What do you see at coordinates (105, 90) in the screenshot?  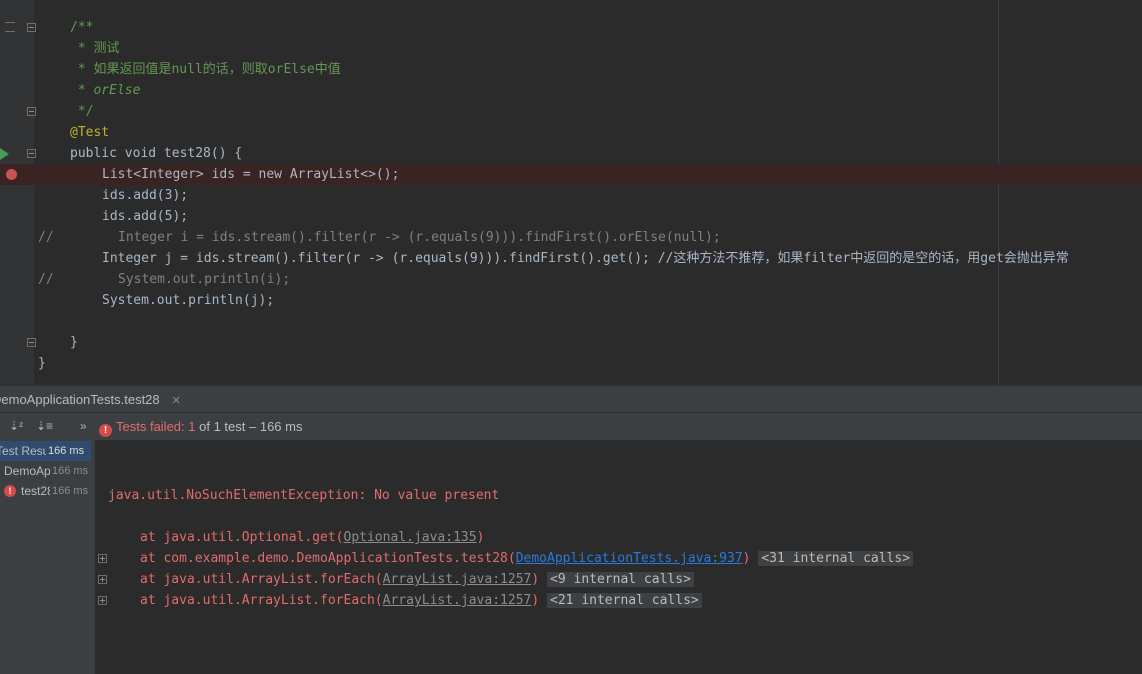 I see `code-text: * orElse` at bounding box center [105, 90].